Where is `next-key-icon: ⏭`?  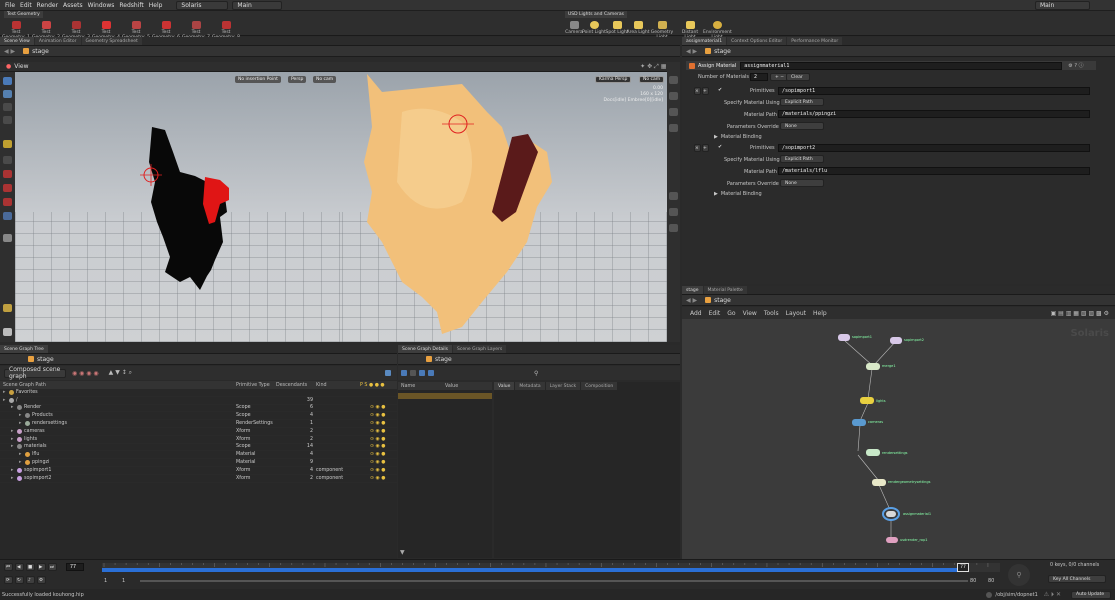 next-key-icon: ⏭ is located at coordinates (52, 567).